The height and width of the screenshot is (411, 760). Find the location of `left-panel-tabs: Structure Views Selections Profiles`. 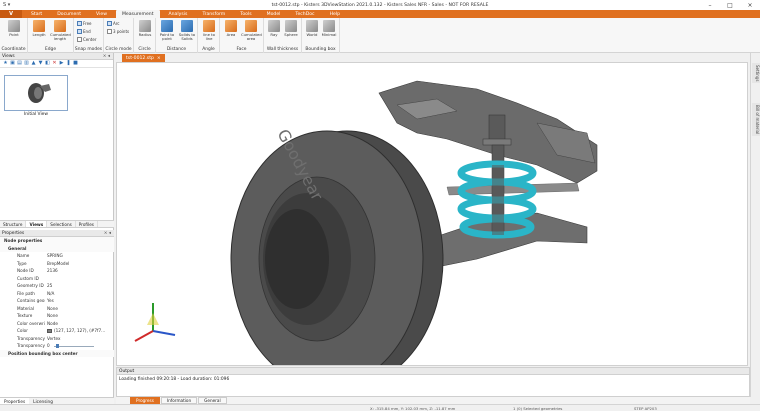

left-panel-tabs: Structure Views Selections Profiles is located at coordinates (57, 224).